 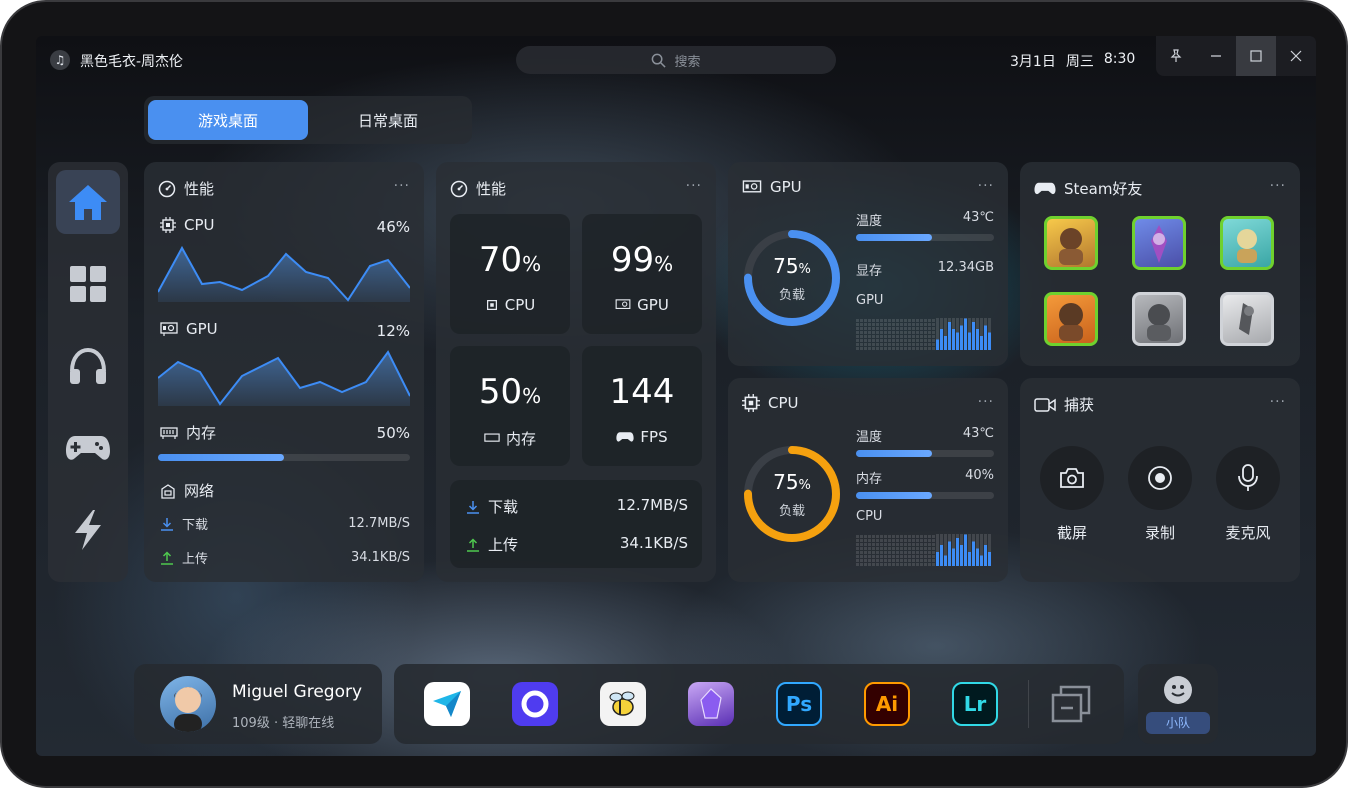 What do you see at coordinates (759, 704) in the screenshot?
I see `app-dock: Ps Ai Lr` at bounding box center [759, 704].